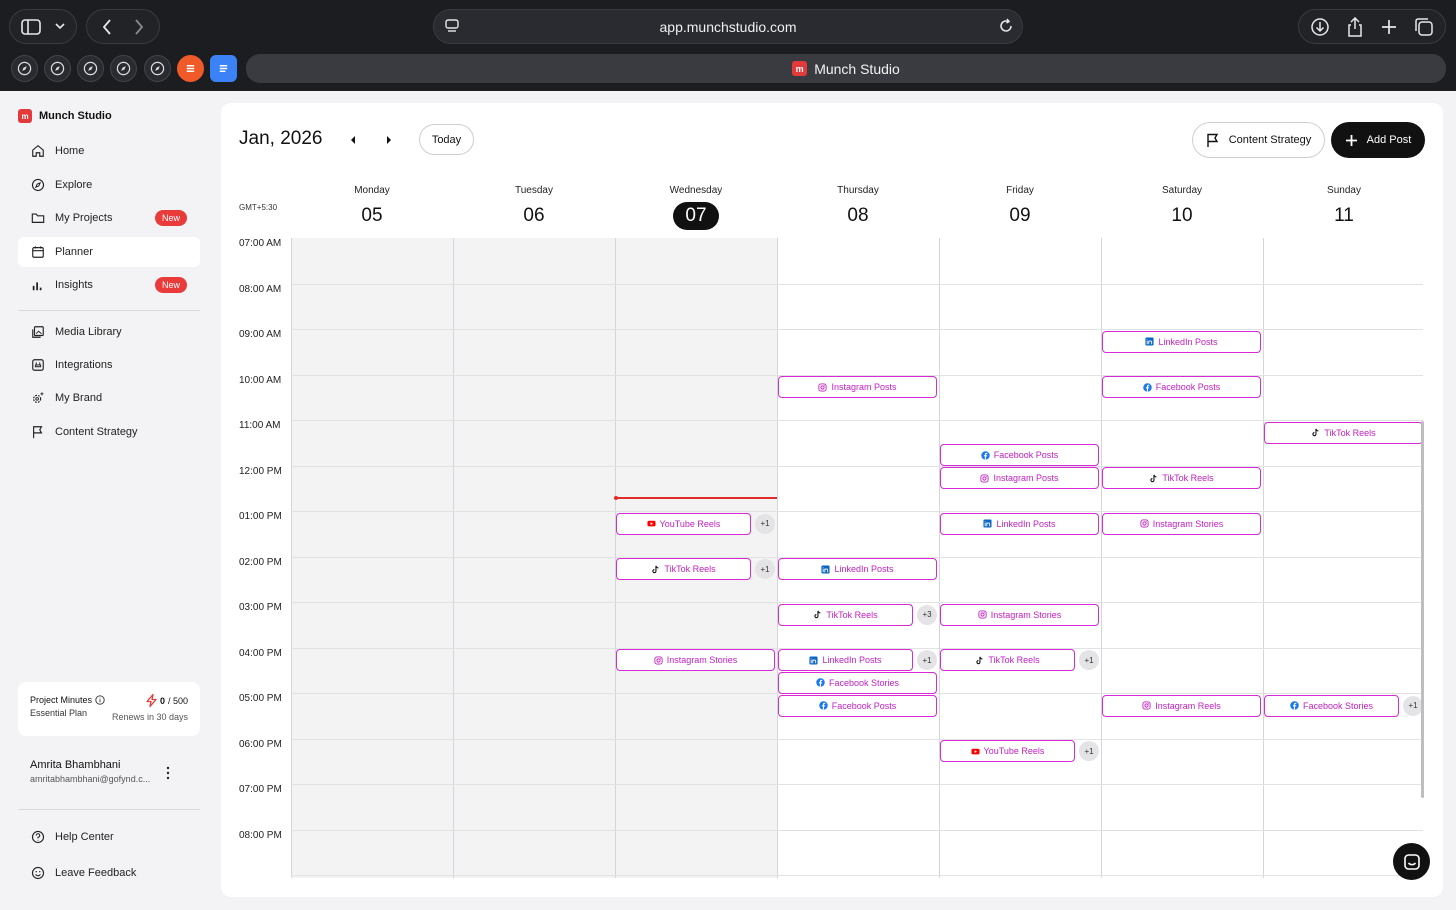 Image resolution: width=1456 pixels, height=910 pixels. Describe the element at coordinates (982, 614) in the screenshot. I see `instagram-icon` at that location.